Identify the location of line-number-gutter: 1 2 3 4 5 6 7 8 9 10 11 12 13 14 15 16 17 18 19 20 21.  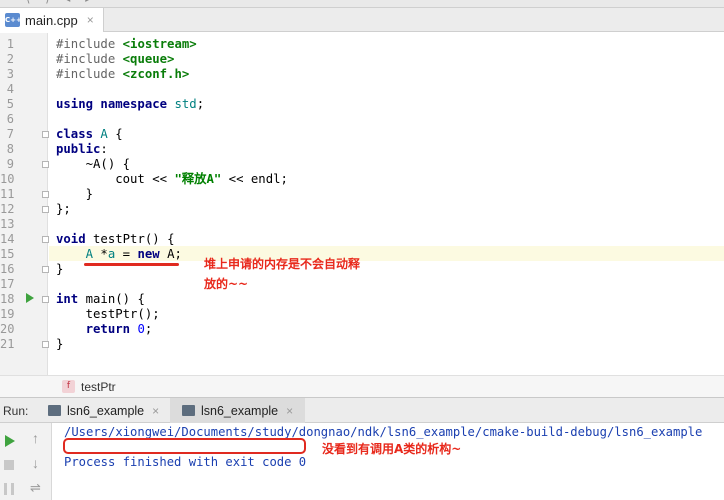
(24, 204).